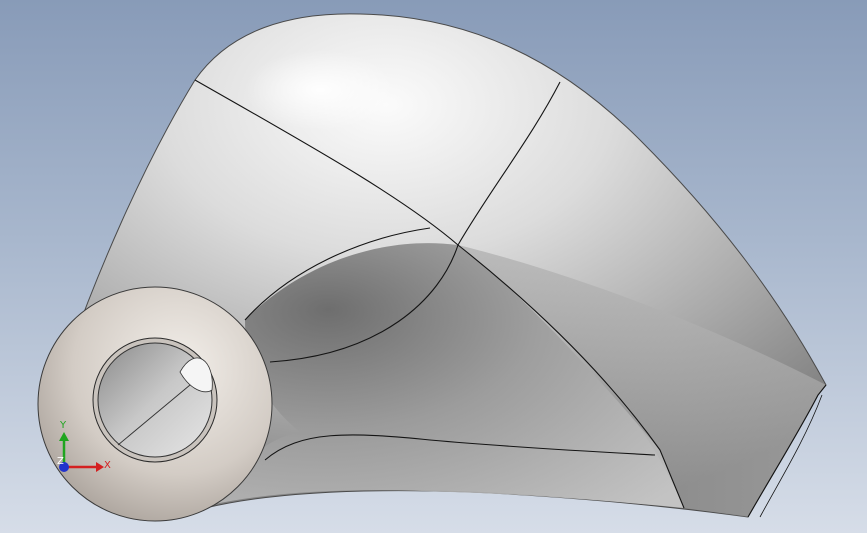 The height and width of the screenshot is (533, 867). I want to click on specular-highlight, so click(320, 90).